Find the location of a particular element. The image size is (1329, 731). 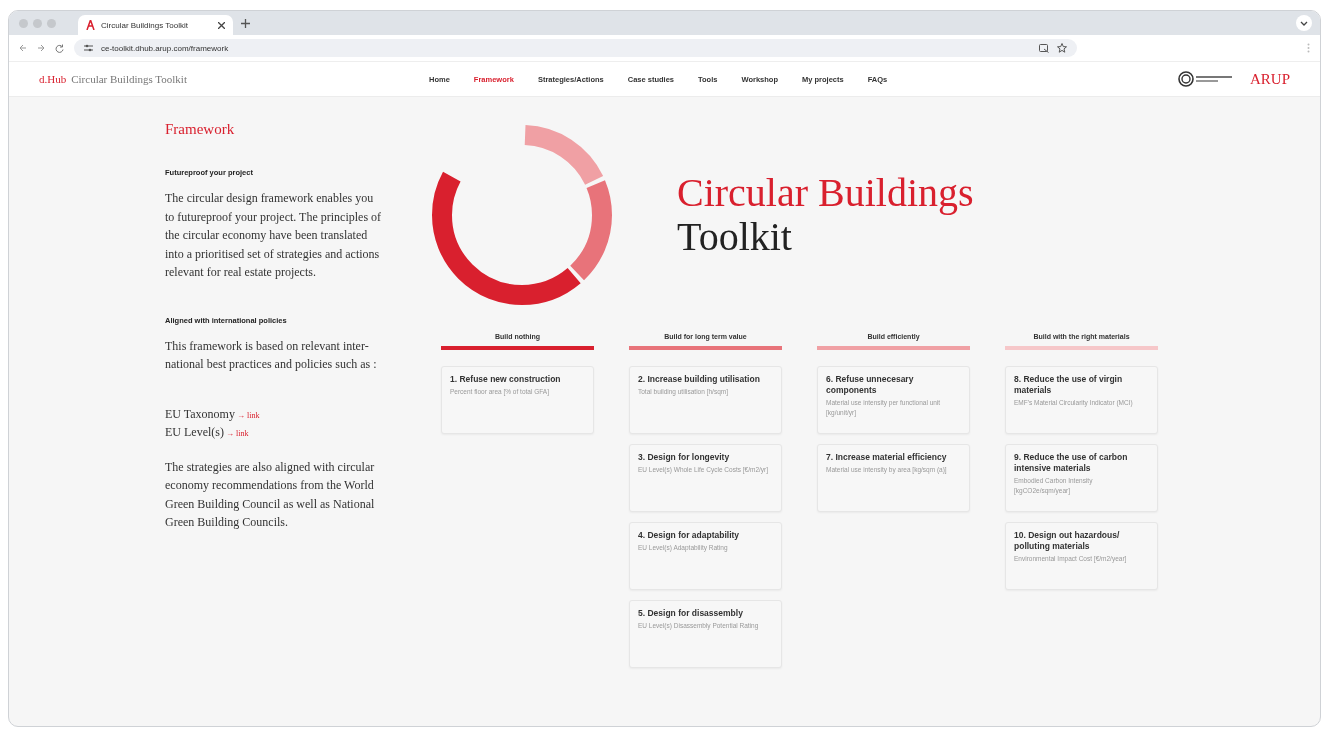

hero-title: Toolkit is located at coordinates (735, 237).